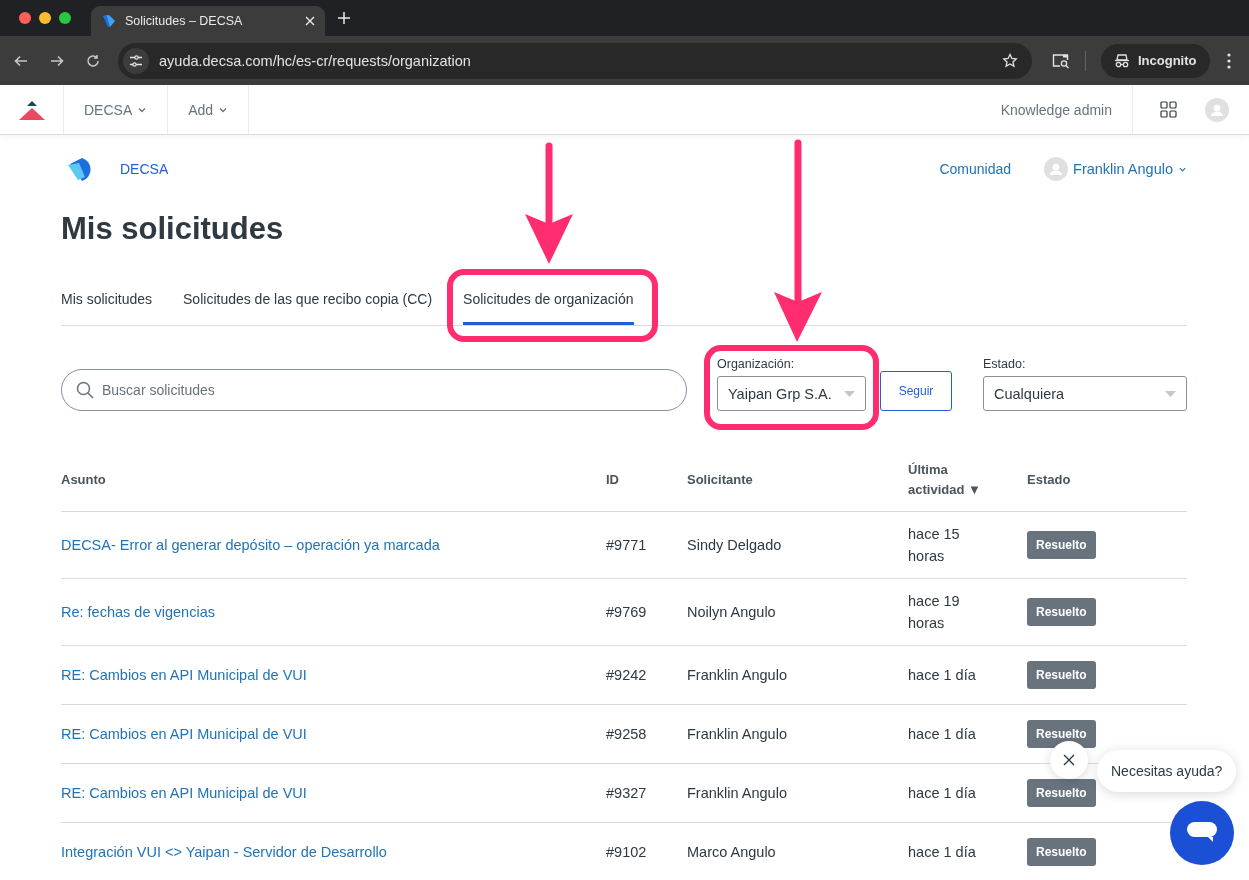 This screenshot has width=1249, height=880. I want to click on admin-link: Knowledge admin, so click(1066, 109).